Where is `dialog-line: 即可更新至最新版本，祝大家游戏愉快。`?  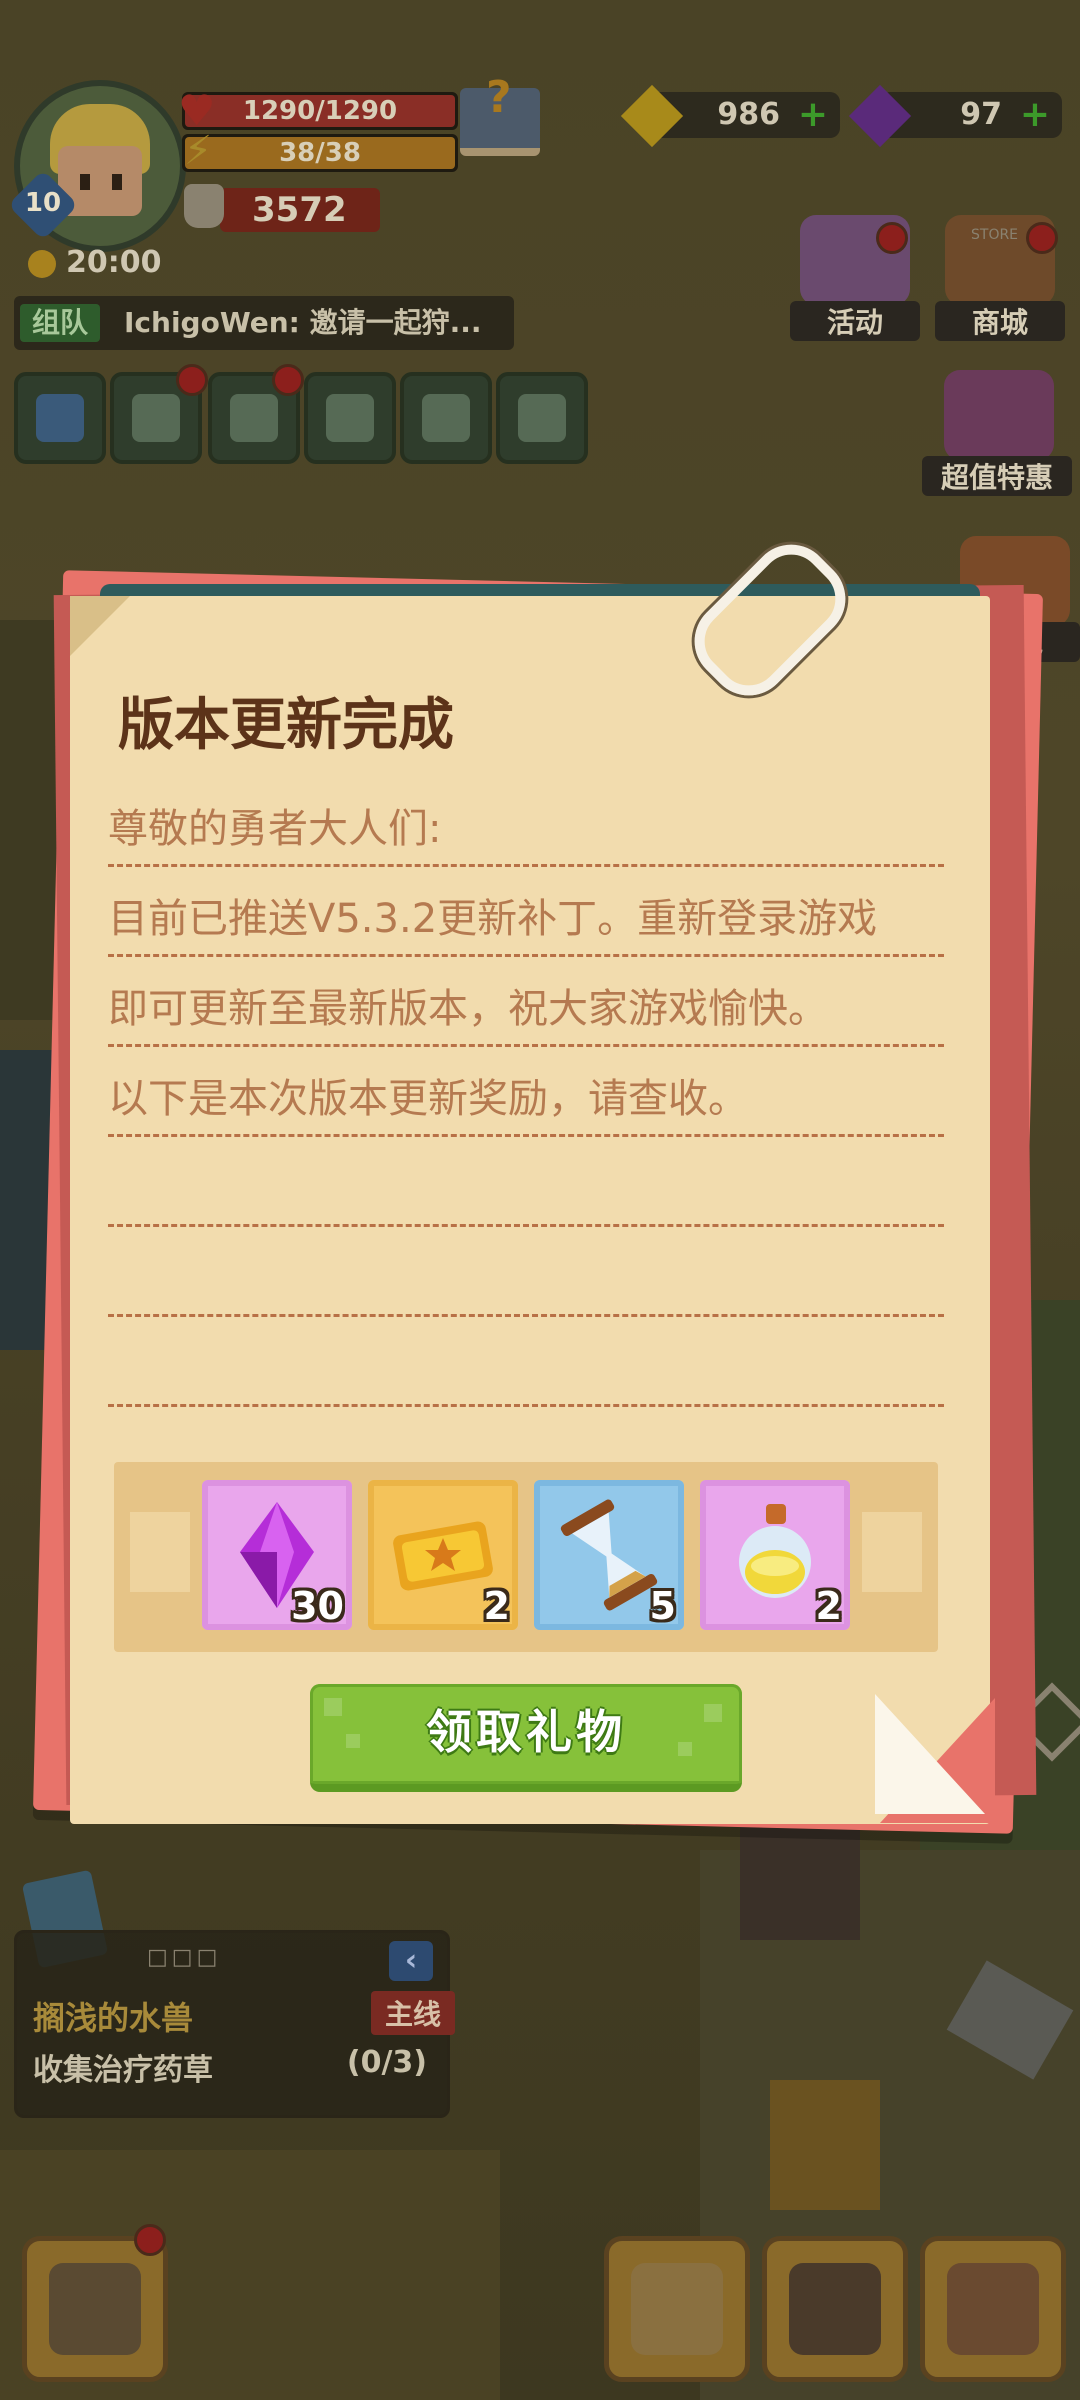 dialog-line: 即可更新至最新版本，祝大家游戏愉快。 is located at coordinates (468, 1009).